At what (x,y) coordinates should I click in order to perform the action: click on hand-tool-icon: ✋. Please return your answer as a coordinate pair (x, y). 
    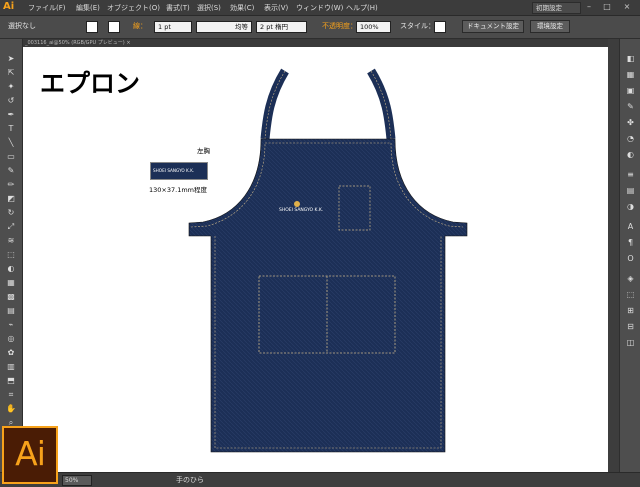
    Looking at the image, I should click on (11, 408).